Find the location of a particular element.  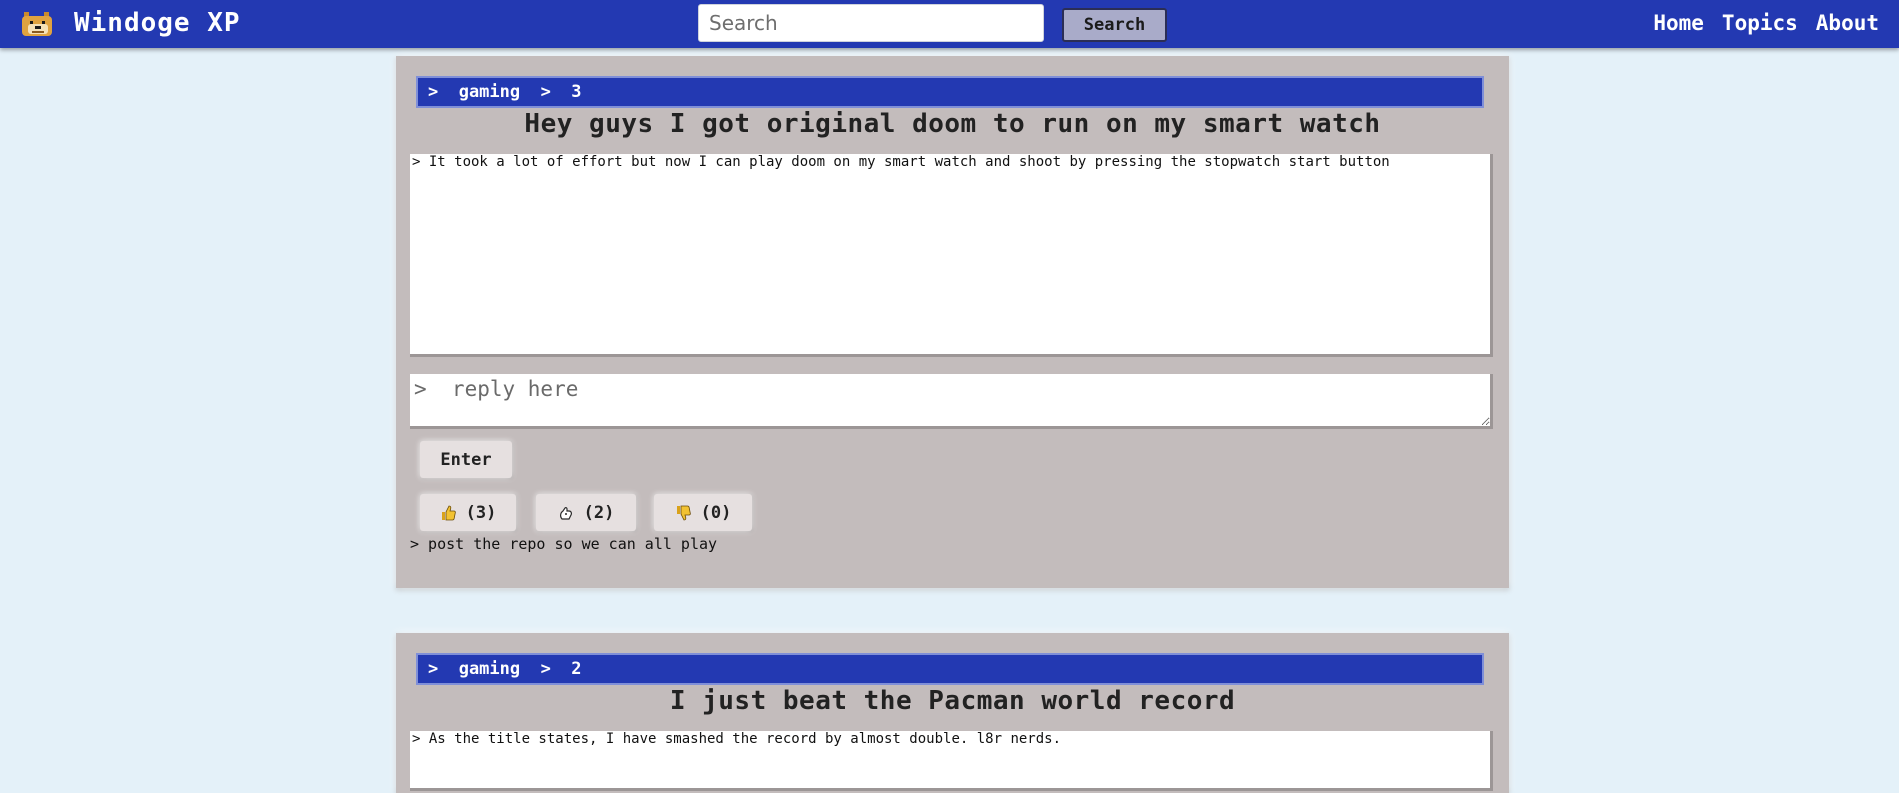

breadcrumb: > gaming > 3 is located at coordinates (950, 92).